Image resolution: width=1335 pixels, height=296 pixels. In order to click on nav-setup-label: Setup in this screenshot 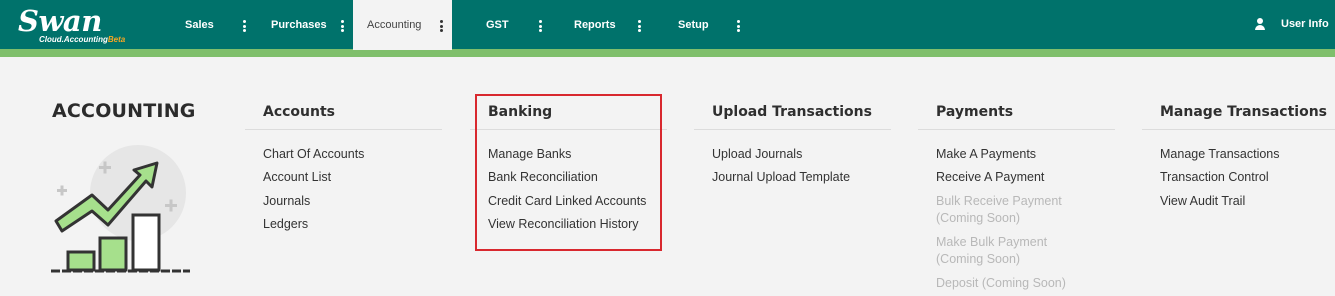, I will do `click(693, 25)`.